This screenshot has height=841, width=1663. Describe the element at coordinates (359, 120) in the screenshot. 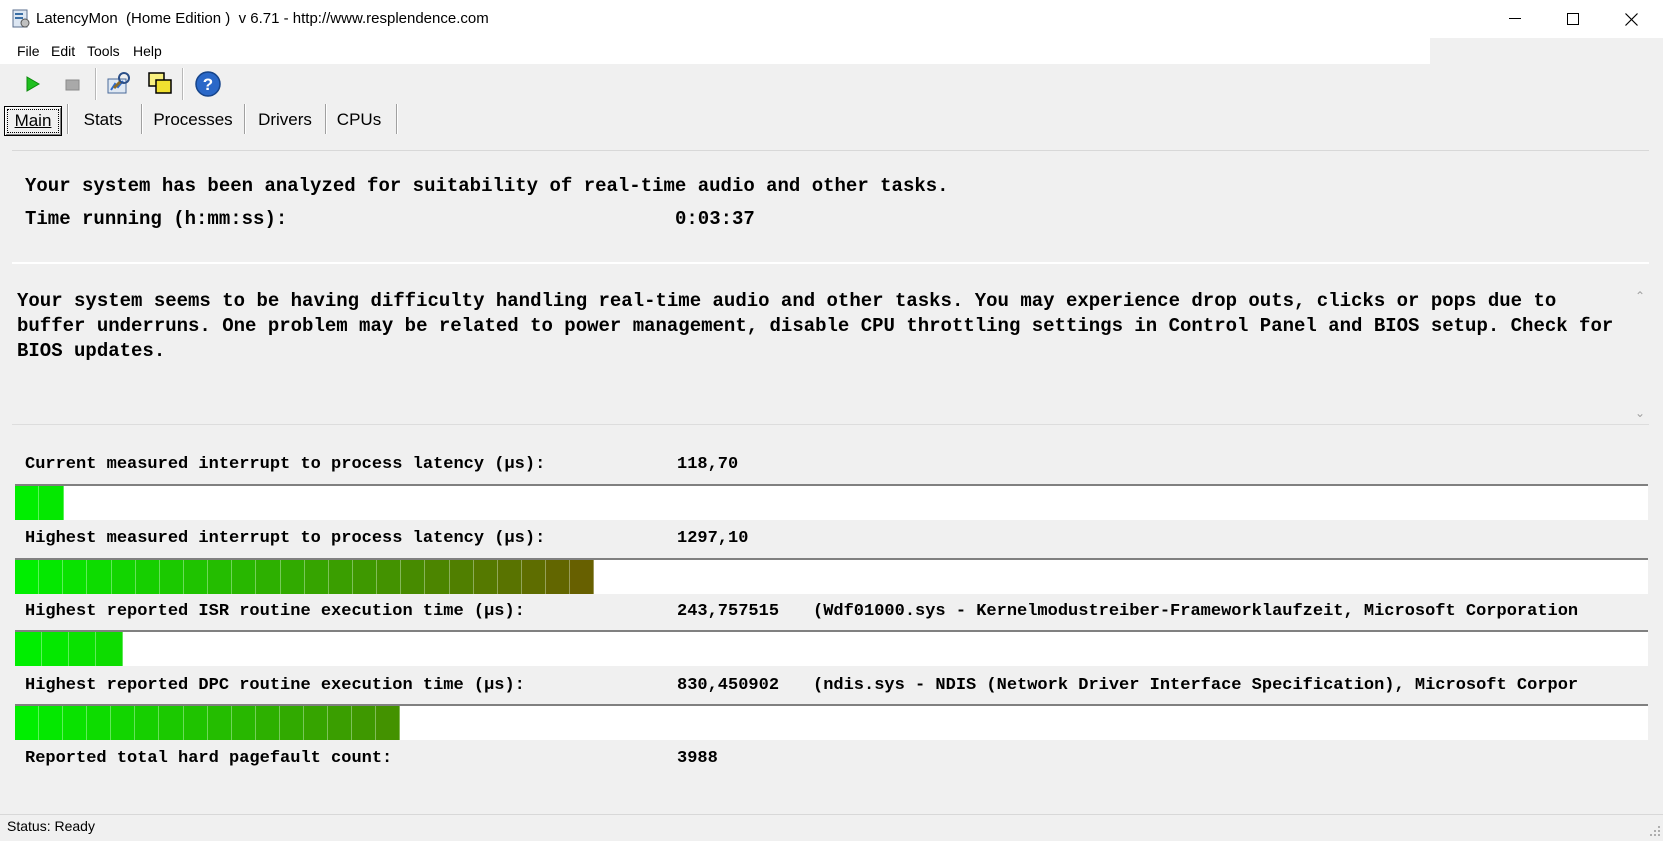

I see `tab-cpus: CPUs` at that location.